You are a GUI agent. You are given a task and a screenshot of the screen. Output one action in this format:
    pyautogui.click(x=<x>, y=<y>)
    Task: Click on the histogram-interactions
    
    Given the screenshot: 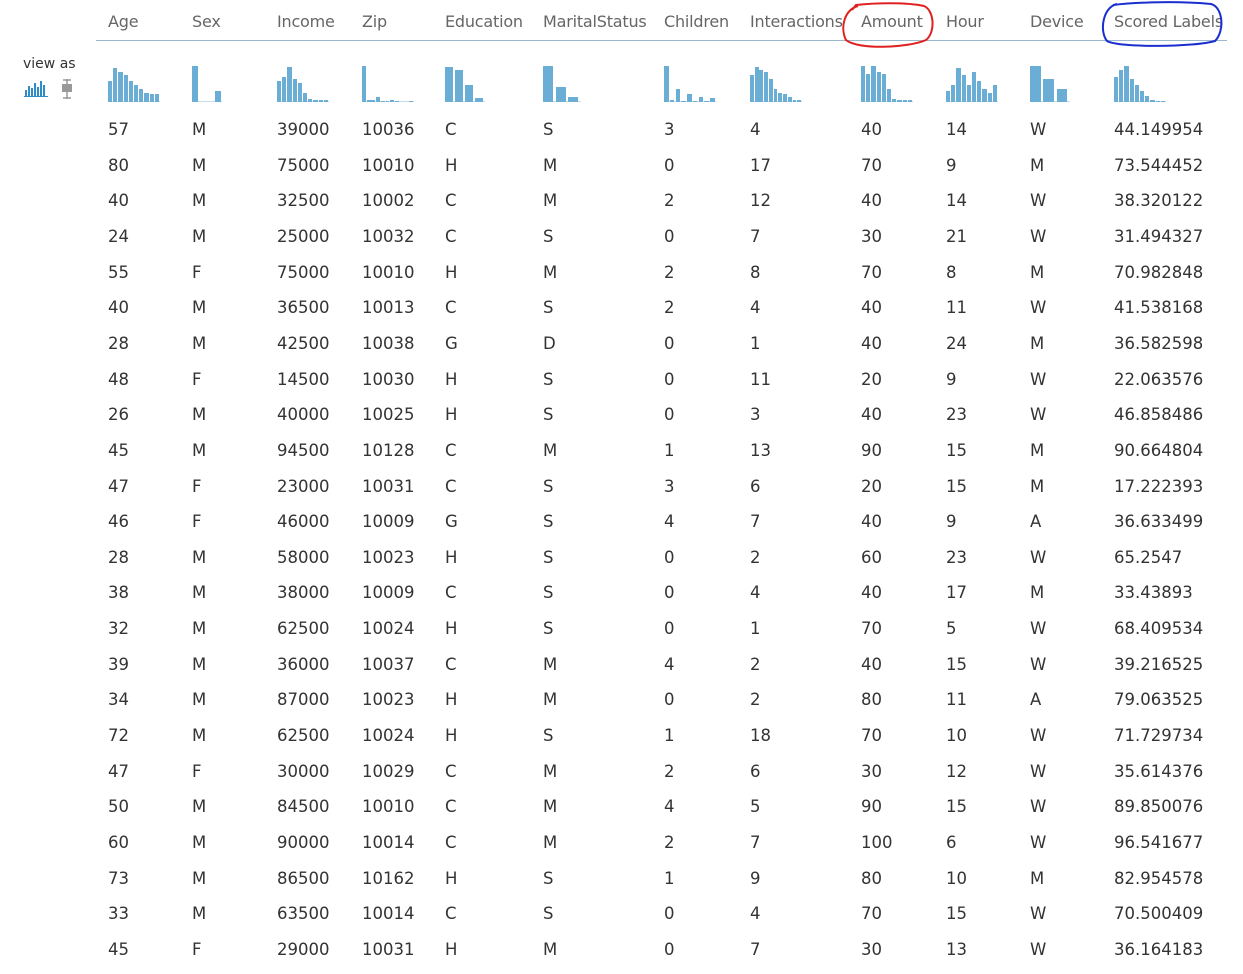 What is the action you would take?
    pyautogui.click(x=776, y=82)
    